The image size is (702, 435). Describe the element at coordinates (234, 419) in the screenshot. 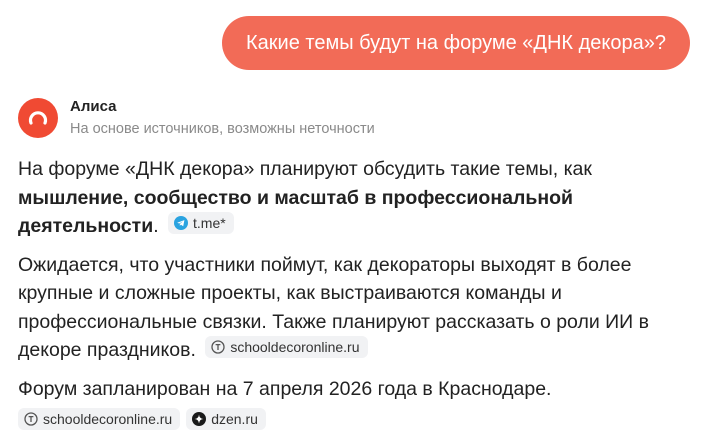

I see `source-chip-label: dzen.ru` at that location.